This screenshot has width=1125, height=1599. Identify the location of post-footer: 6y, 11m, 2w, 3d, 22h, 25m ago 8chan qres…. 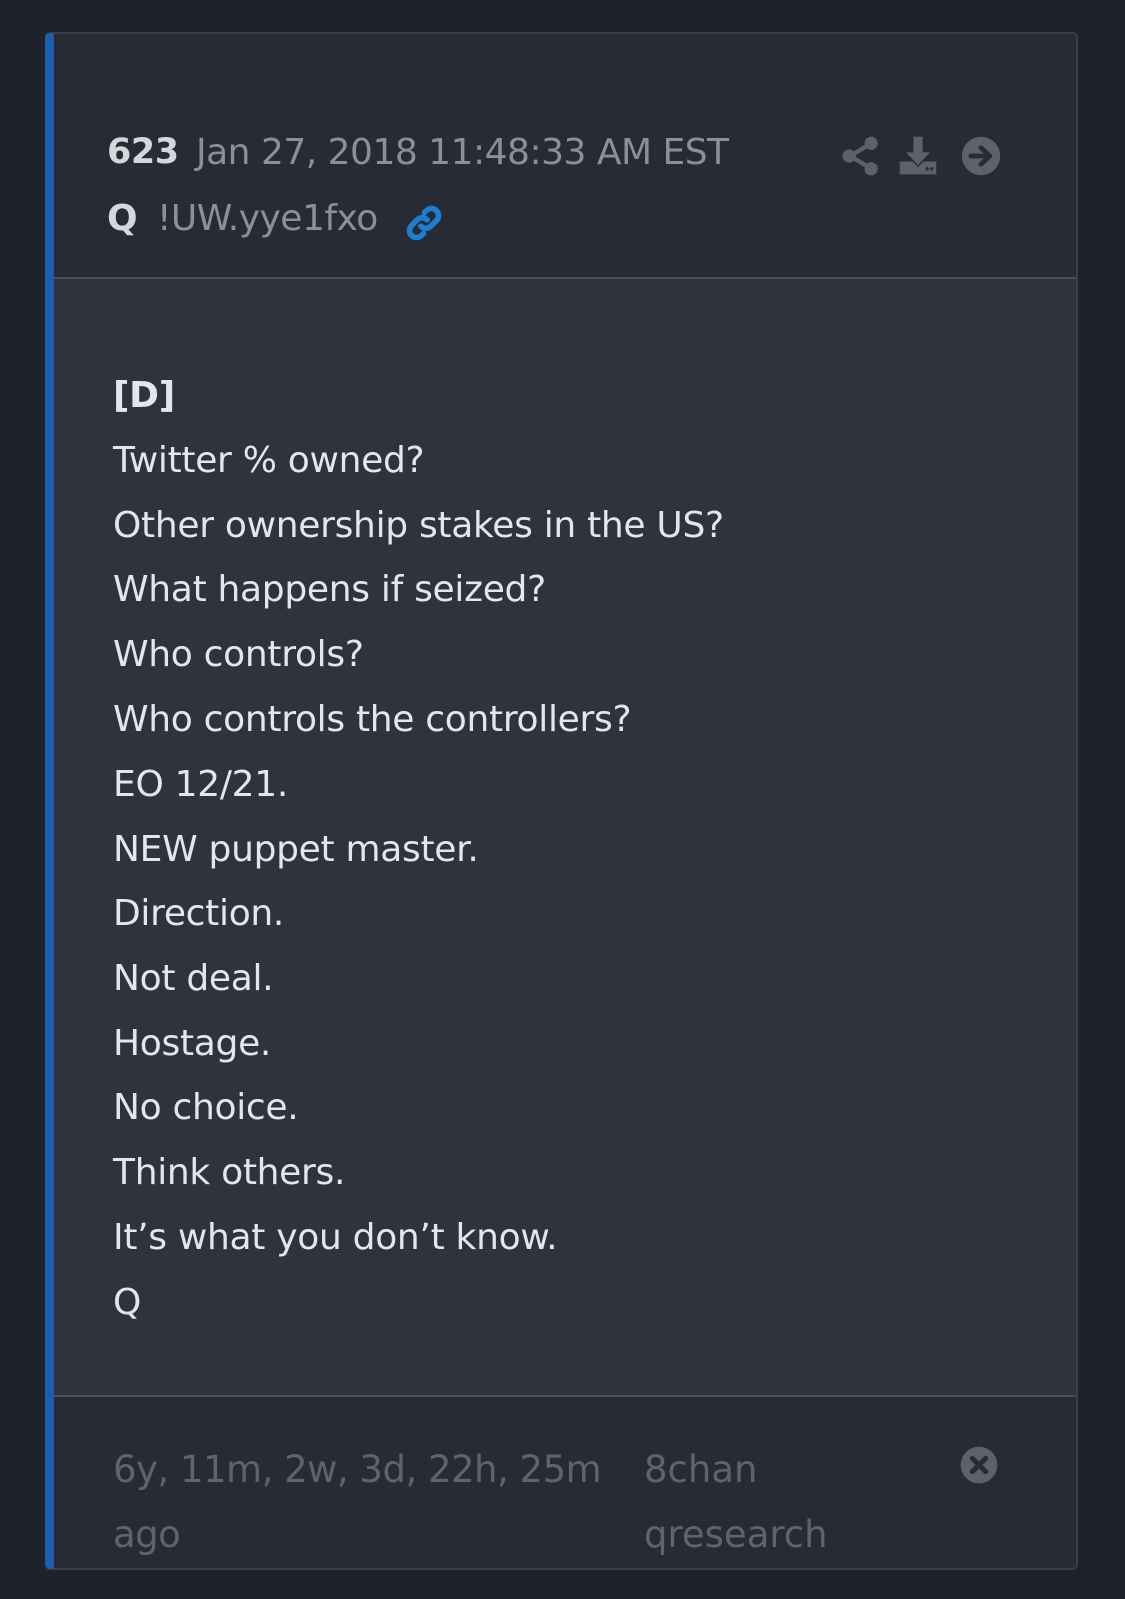
(565, 1482).